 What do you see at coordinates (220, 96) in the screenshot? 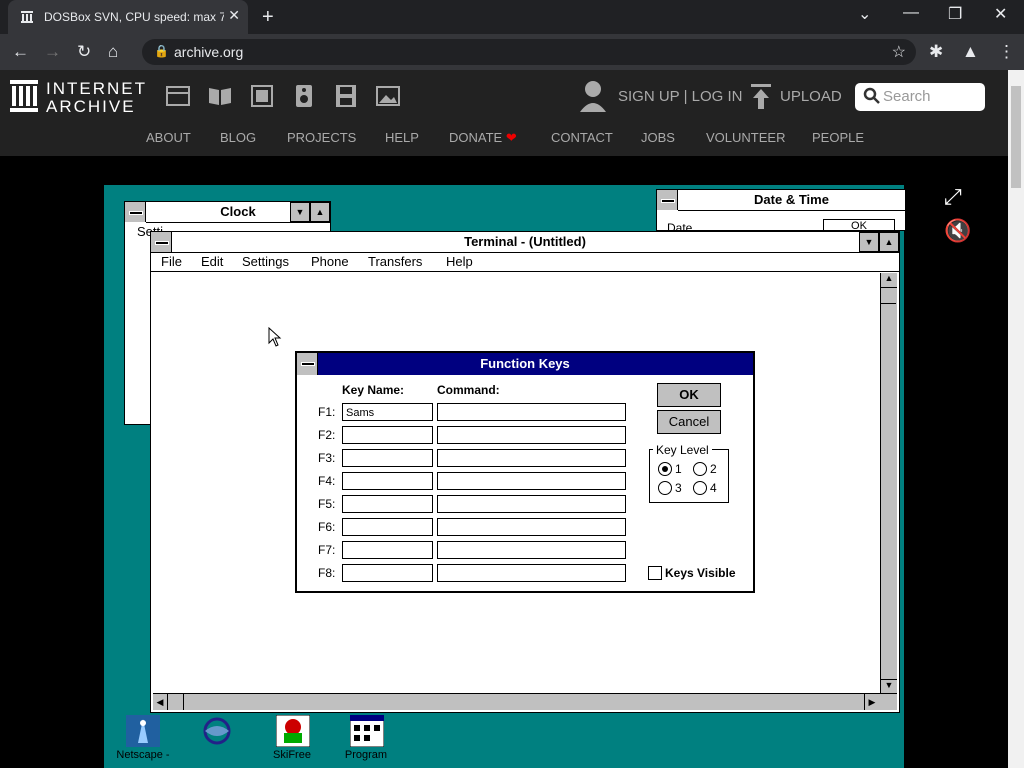
I see `texts-icon` at bounding box center [220, 96].